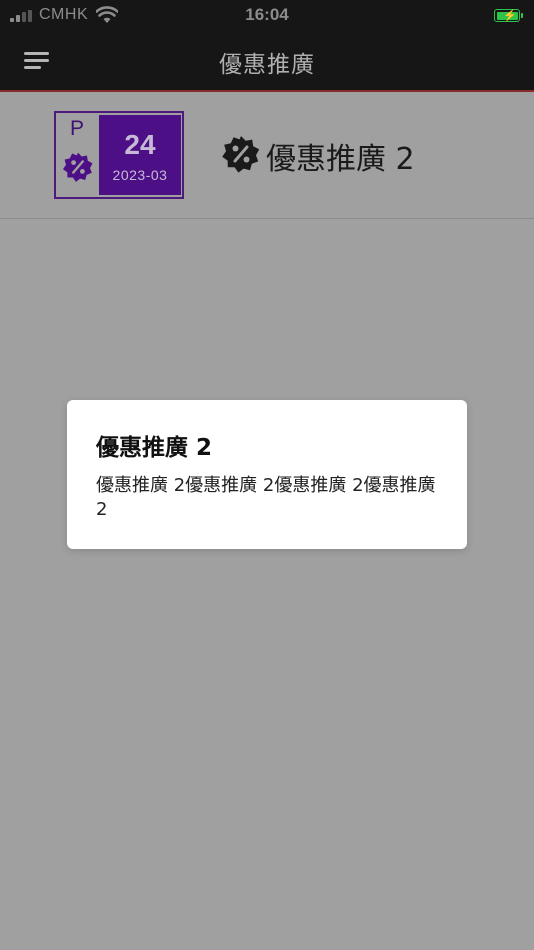  What do you see at coordinates (154, 448) in the screenshot?
I see `dialog-title: 優惠推廣 2` at bounding box center [154, 448].